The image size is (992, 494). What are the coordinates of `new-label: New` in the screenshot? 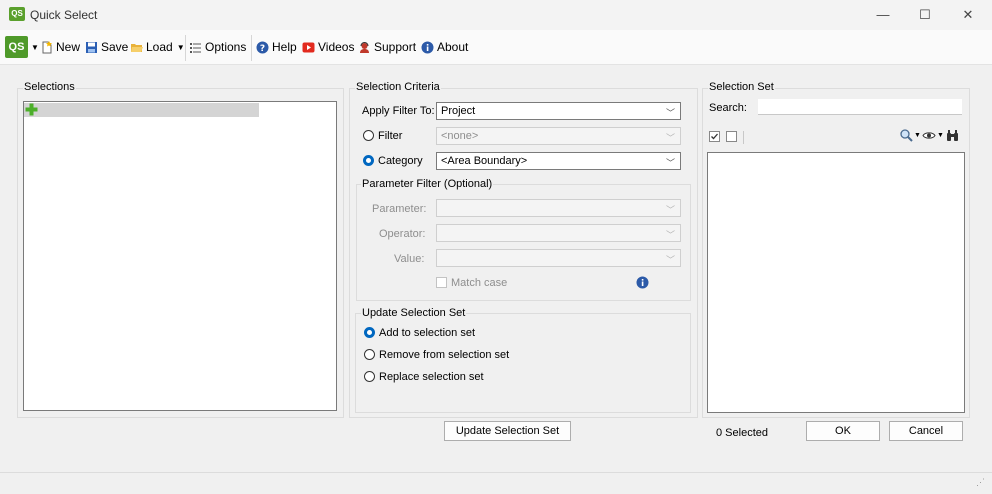 It's located at (68, 47).